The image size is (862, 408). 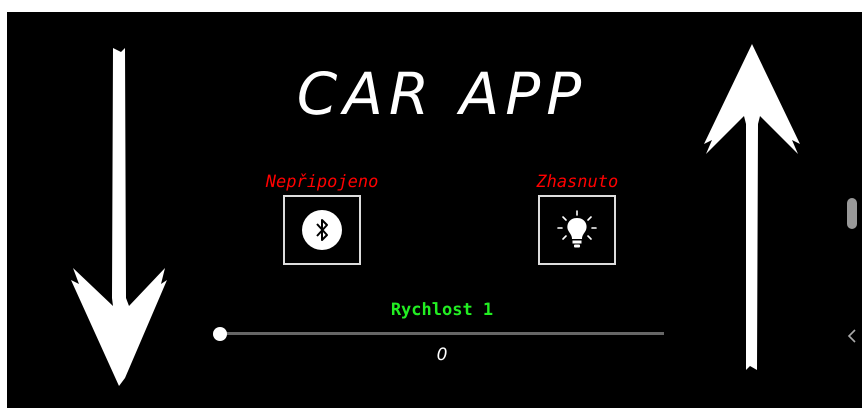 What do you see at coordinates (119, 218) in the screenshot?
I see `down-arrow-icon` at bounding box center [119, 218].